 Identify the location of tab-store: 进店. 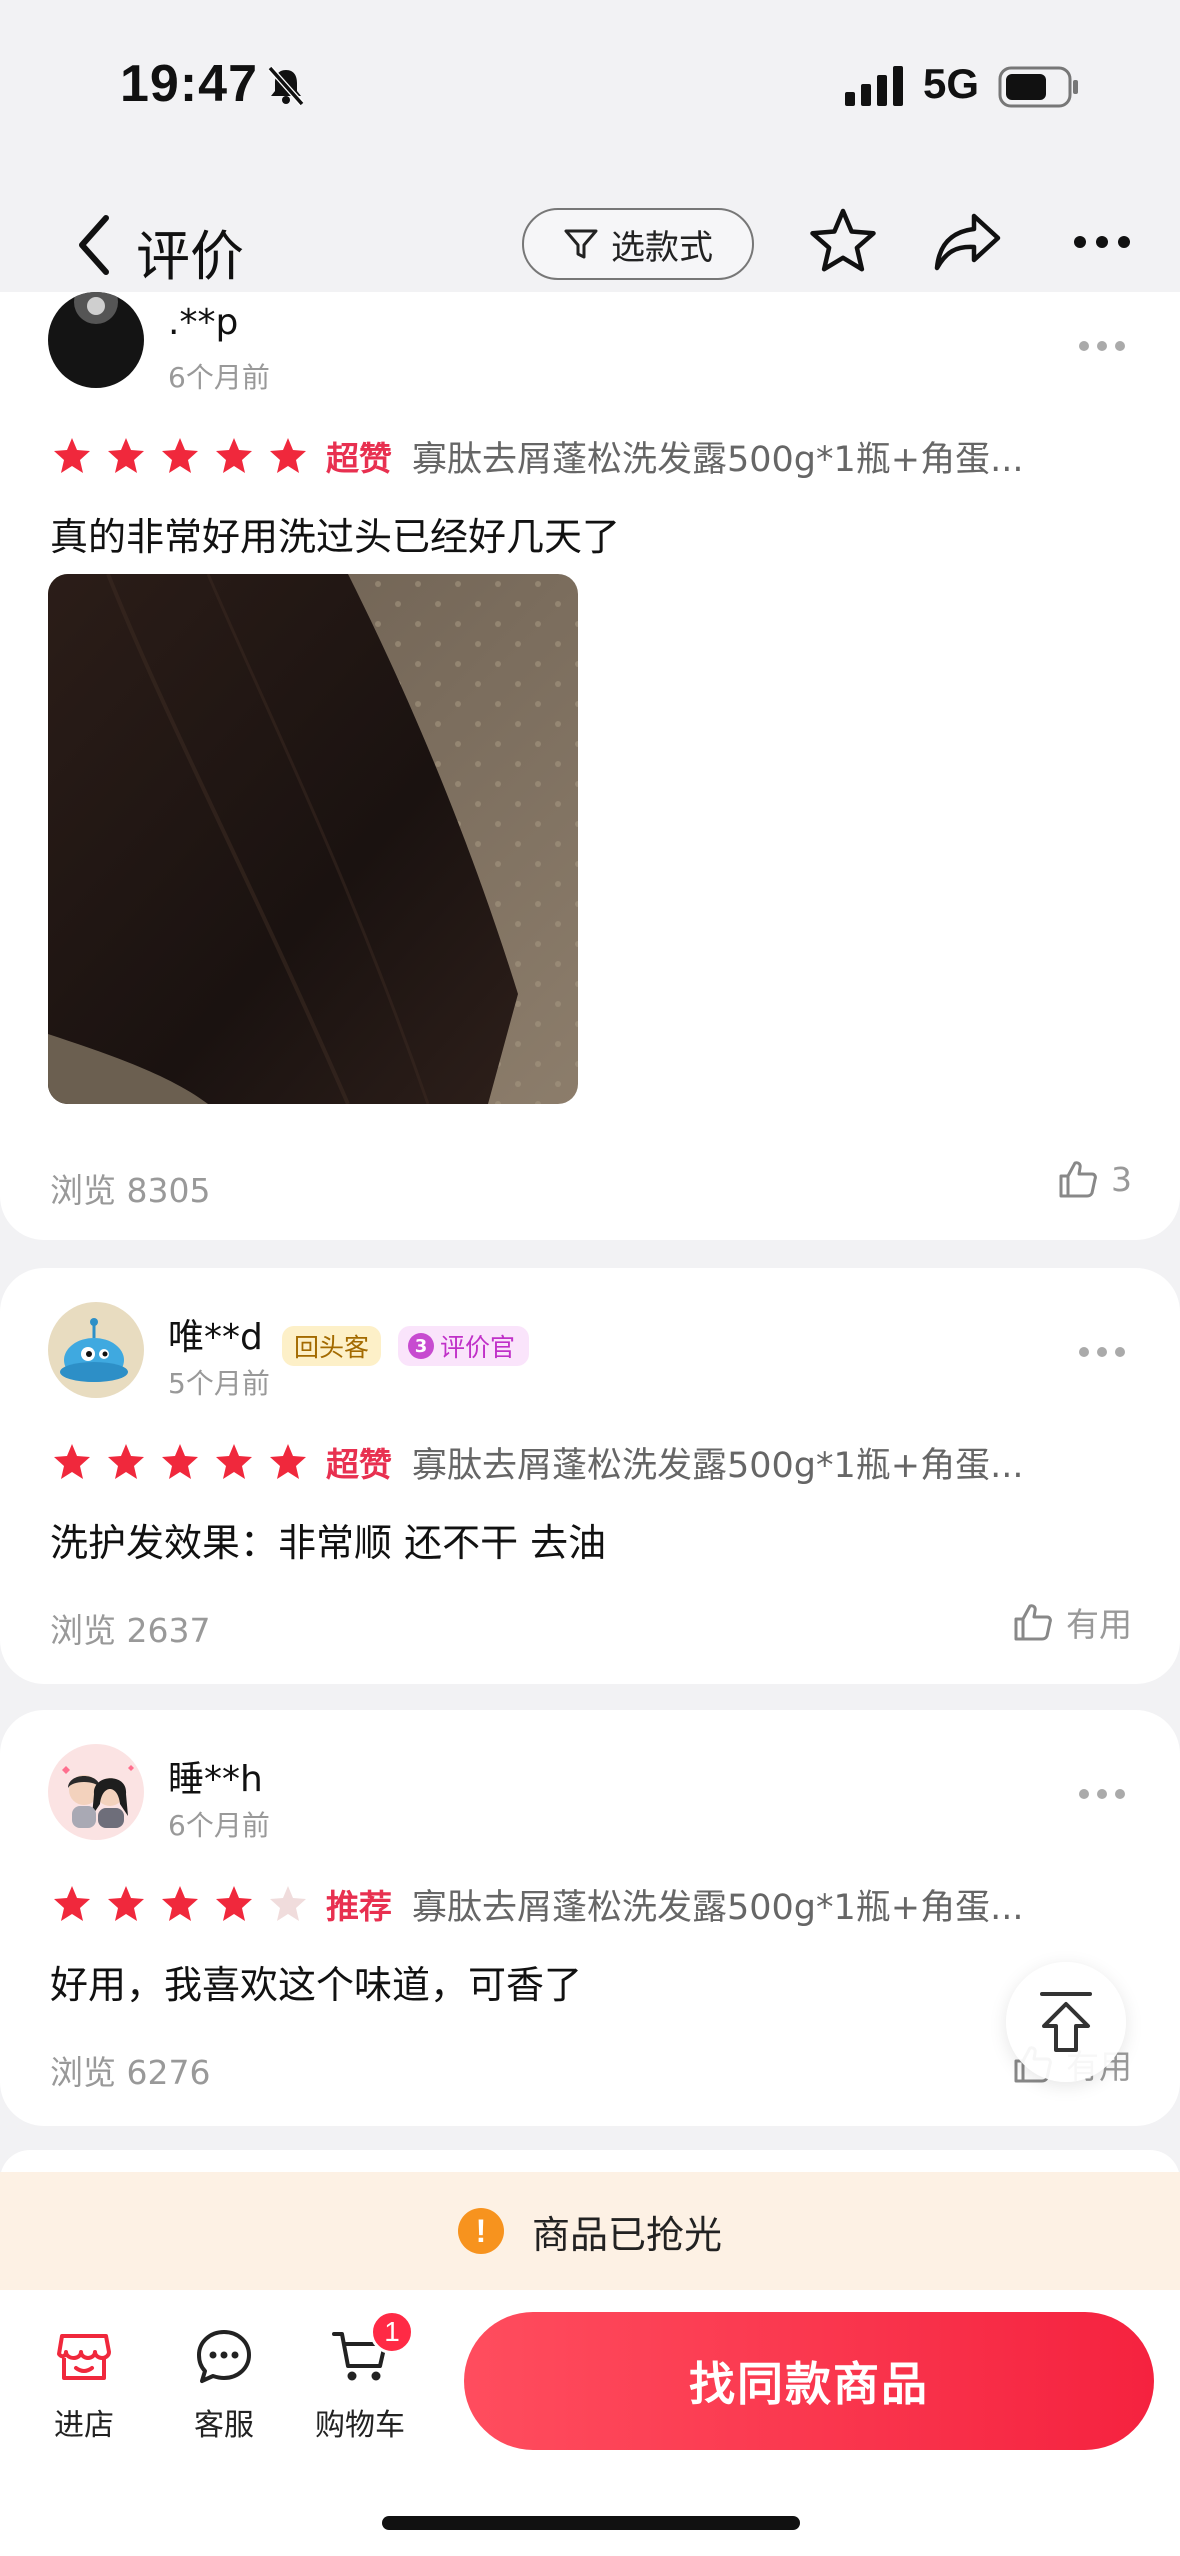
(84, 2391).